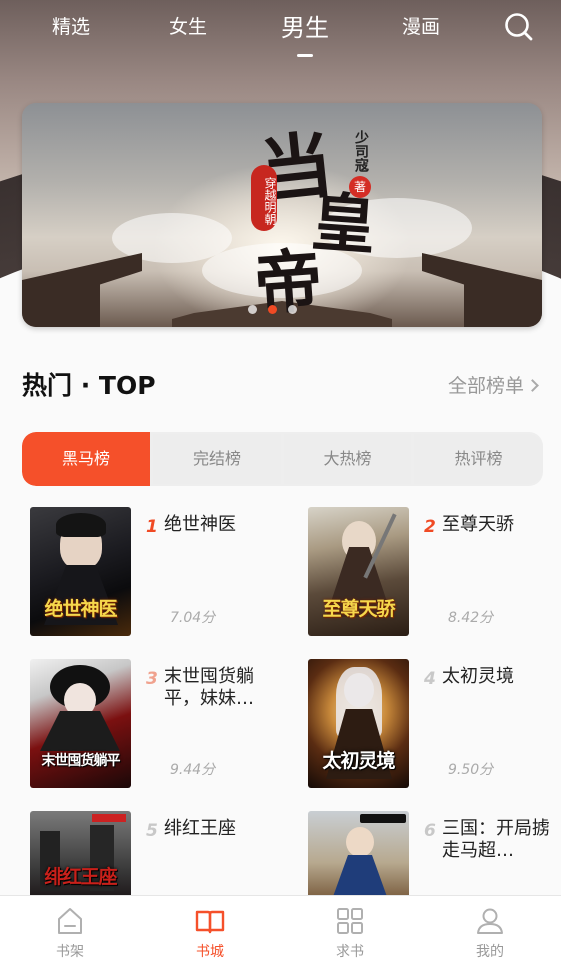  I want to click on cover-title: 绯红王座, so click(80, 877).